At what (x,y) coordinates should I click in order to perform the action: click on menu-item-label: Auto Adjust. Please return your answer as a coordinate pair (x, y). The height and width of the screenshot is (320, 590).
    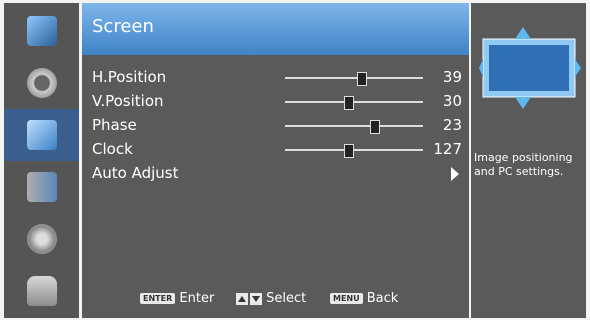
    Looking at the image, I should click on (135, 173).